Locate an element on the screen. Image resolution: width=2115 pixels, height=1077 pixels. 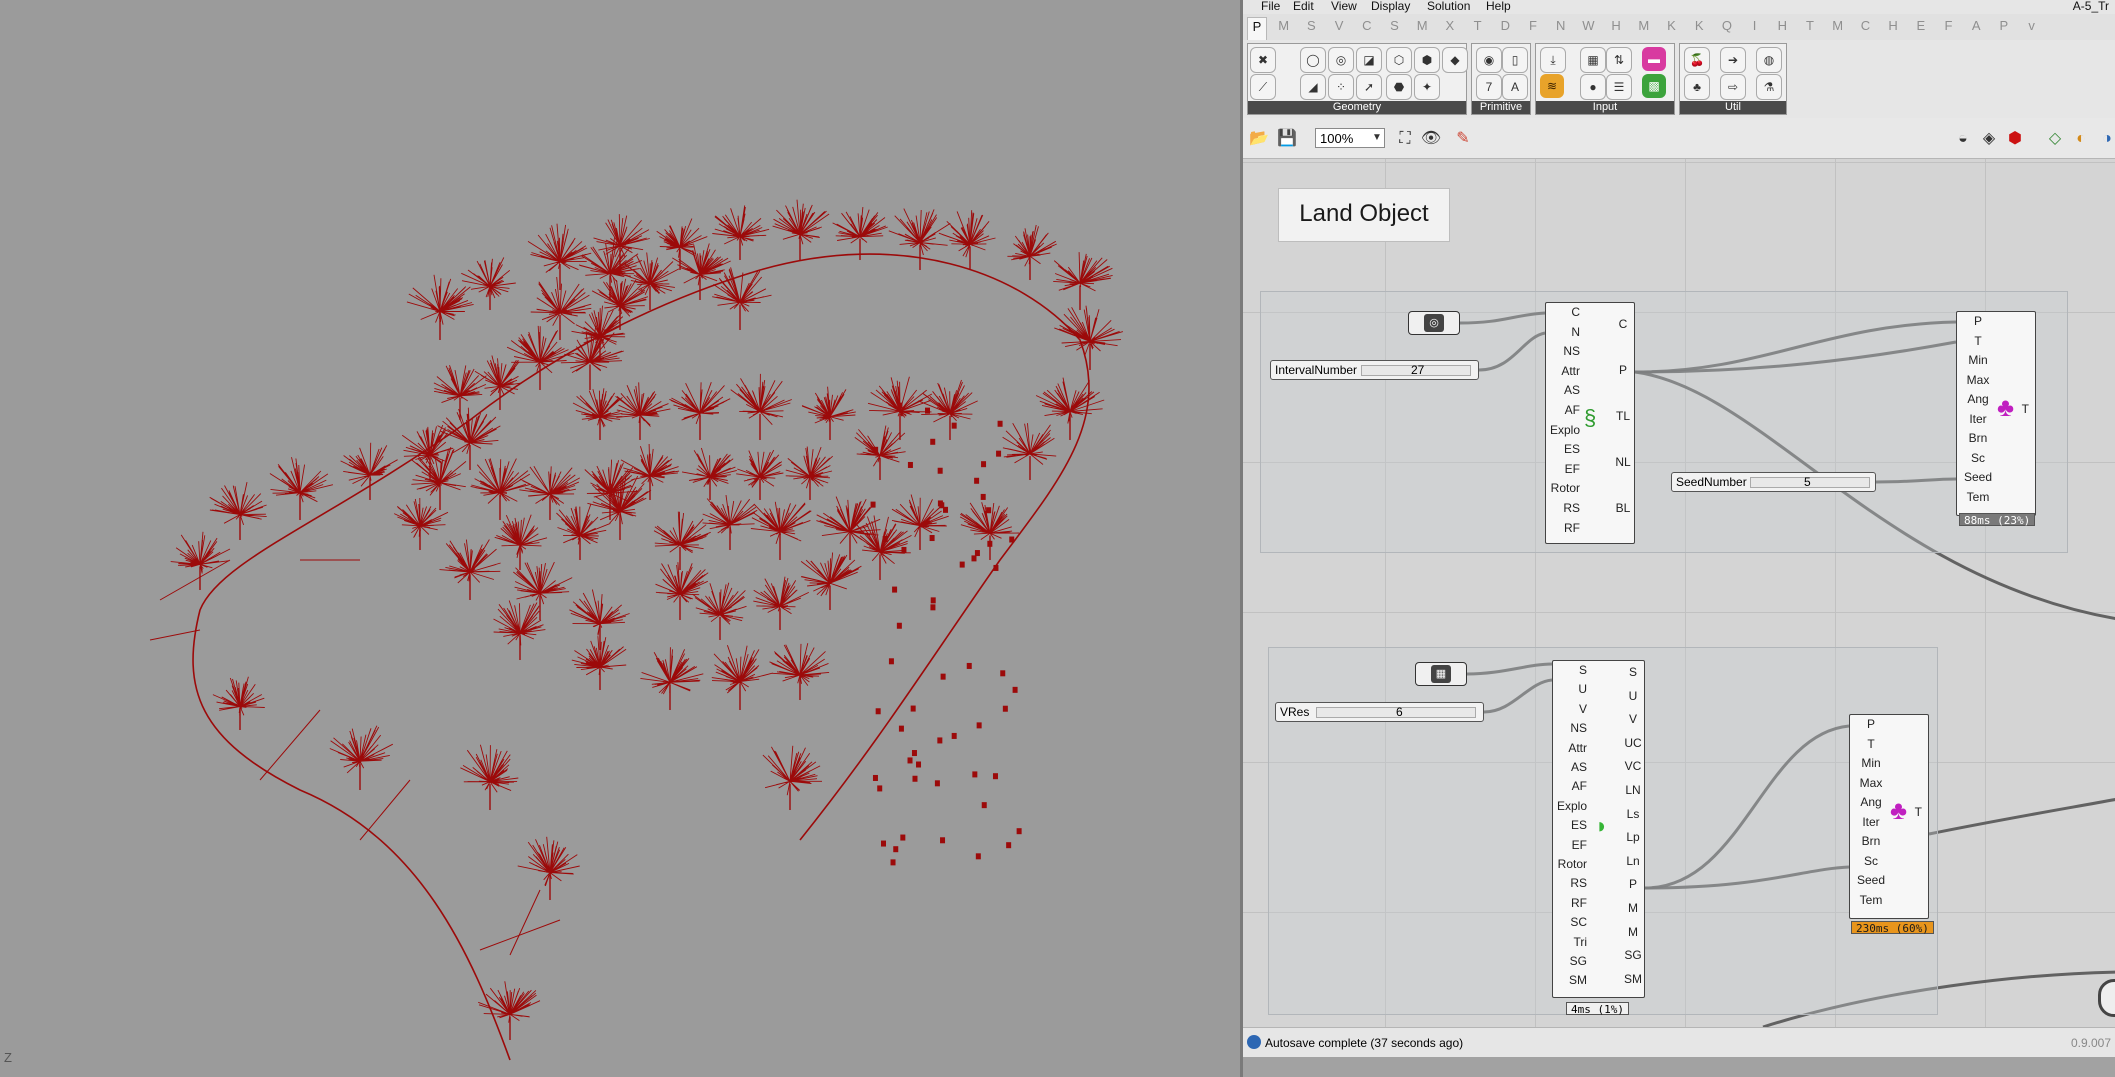
tab-k-16: K is located at coordinates (1699, 25).